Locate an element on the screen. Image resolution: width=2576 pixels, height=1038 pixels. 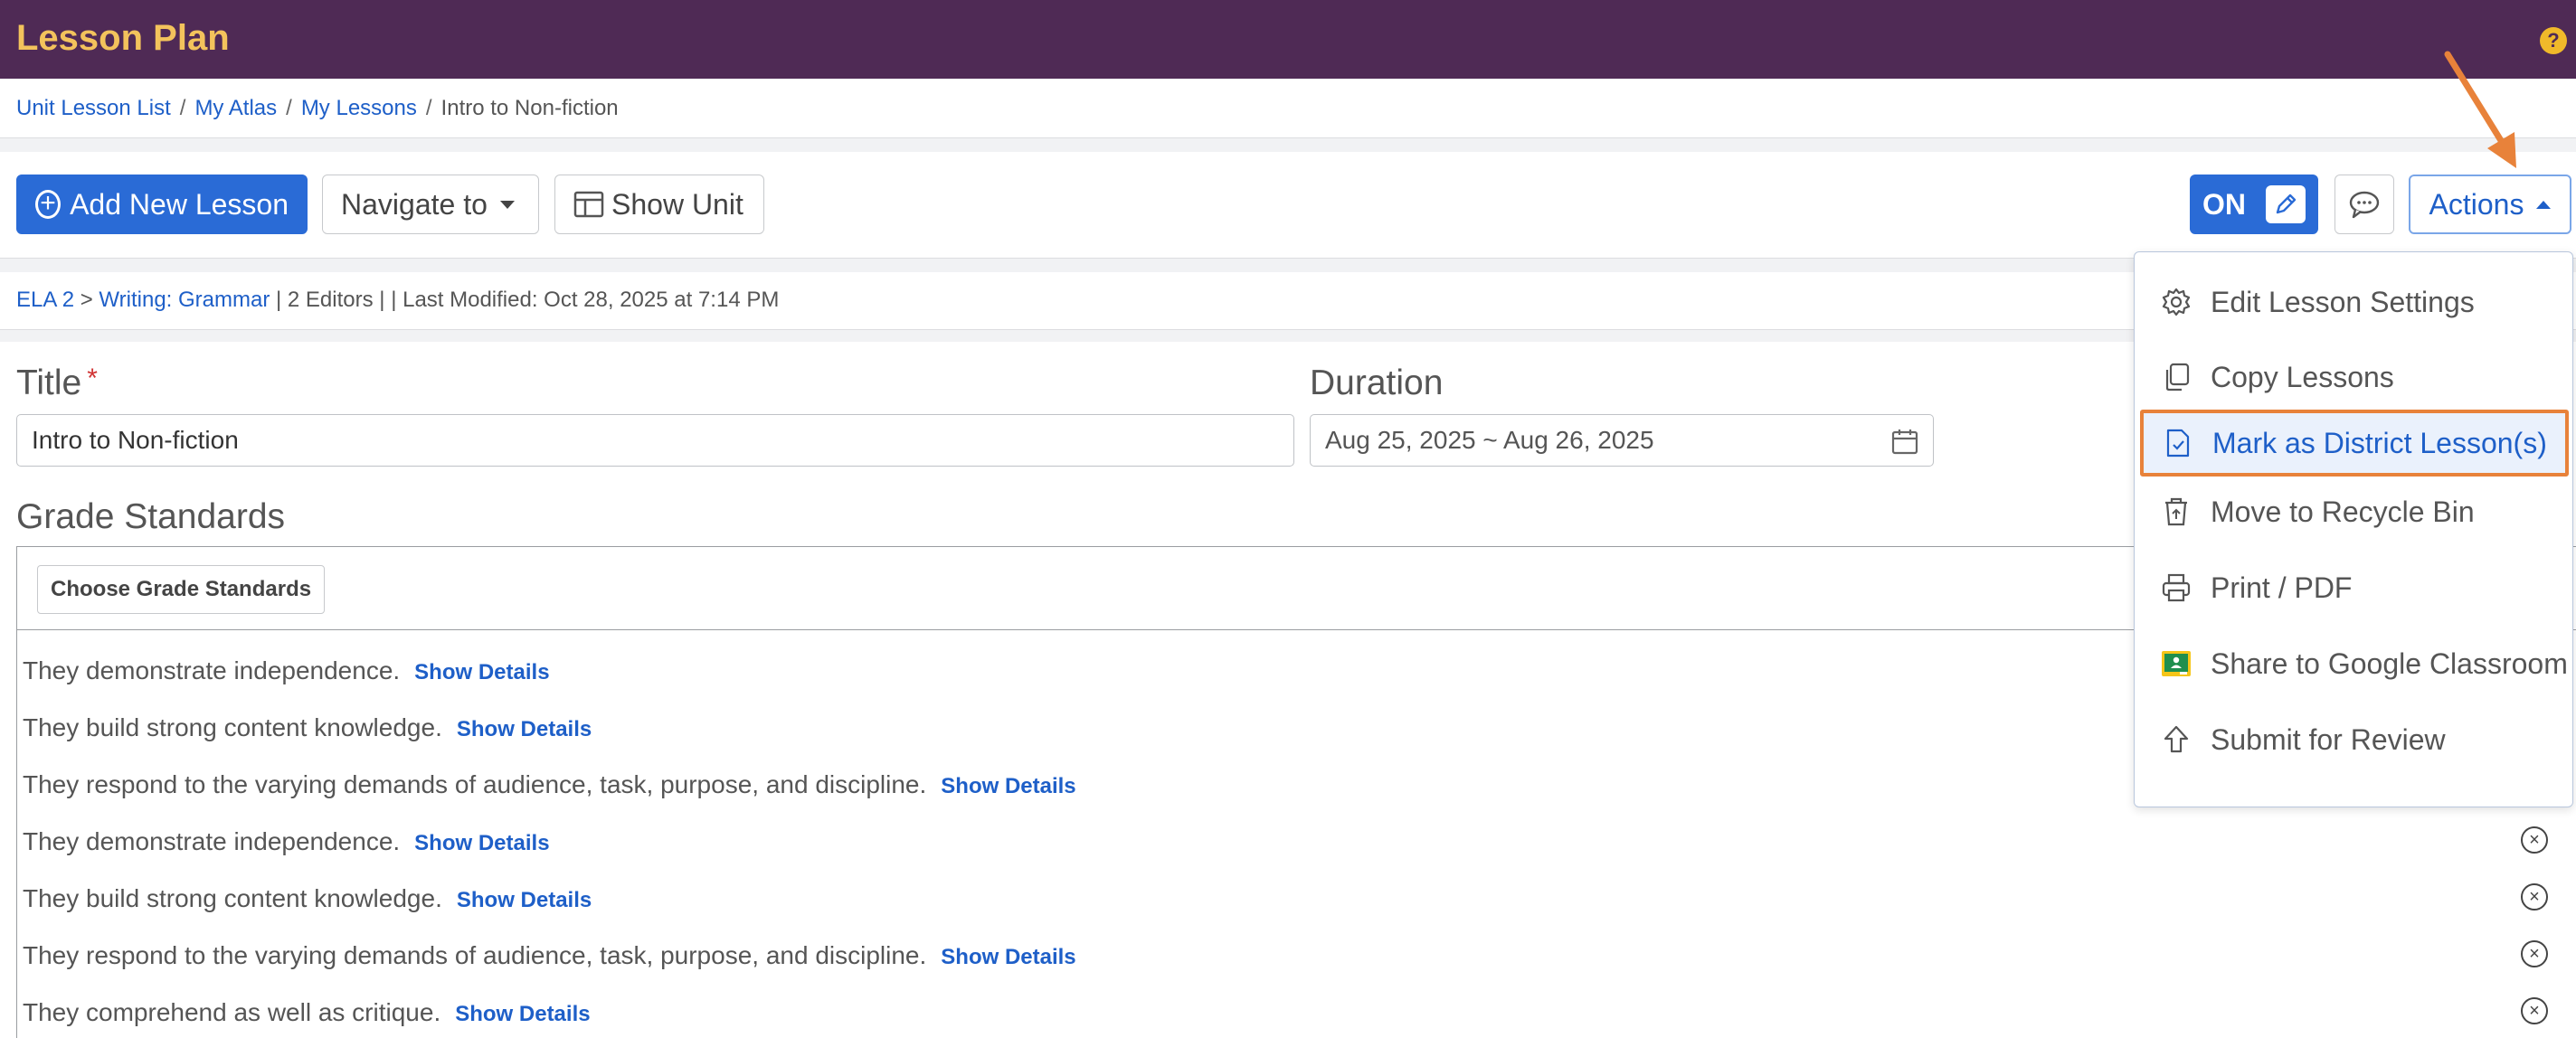
required-mark: * is located at coordinates (92, 378).